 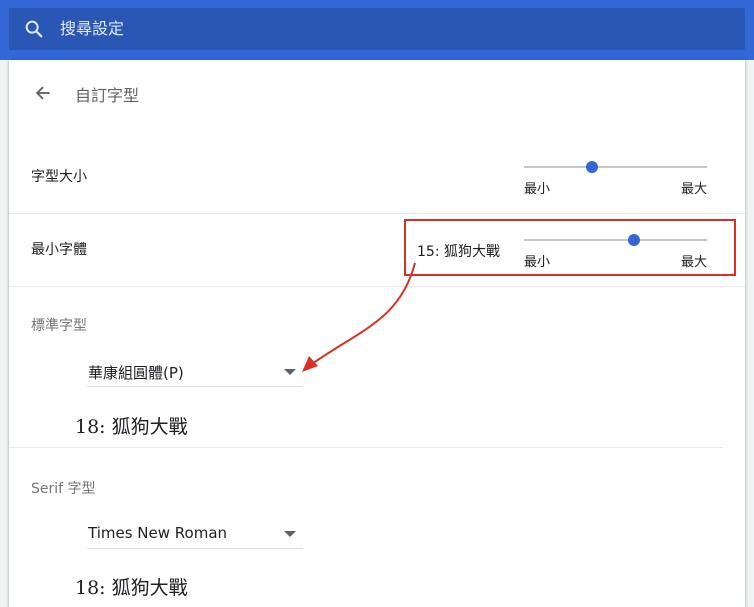 What do you see at coordinates (615, 175) in the screenshot?
I see `font-size-slider: 最小 最大` at bounding box center [615, 175].